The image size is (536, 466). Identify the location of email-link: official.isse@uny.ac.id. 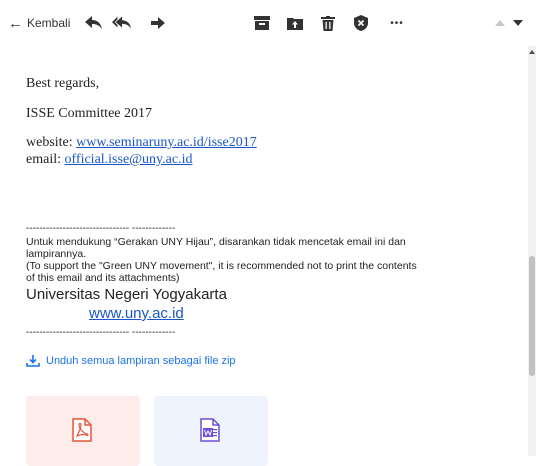
(129, 159).